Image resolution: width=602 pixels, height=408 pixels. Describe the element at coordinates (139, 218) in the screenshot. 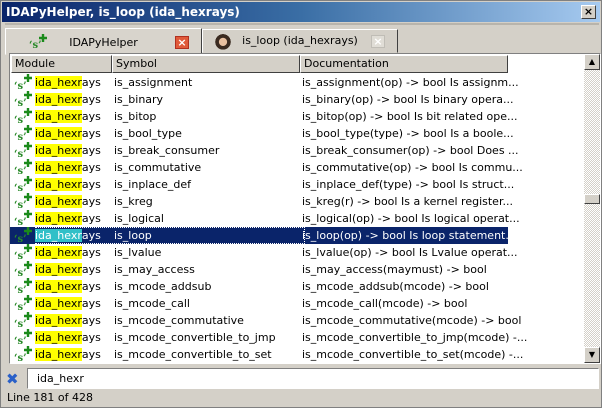

I see `symbol-cell: is_logical` at that location.